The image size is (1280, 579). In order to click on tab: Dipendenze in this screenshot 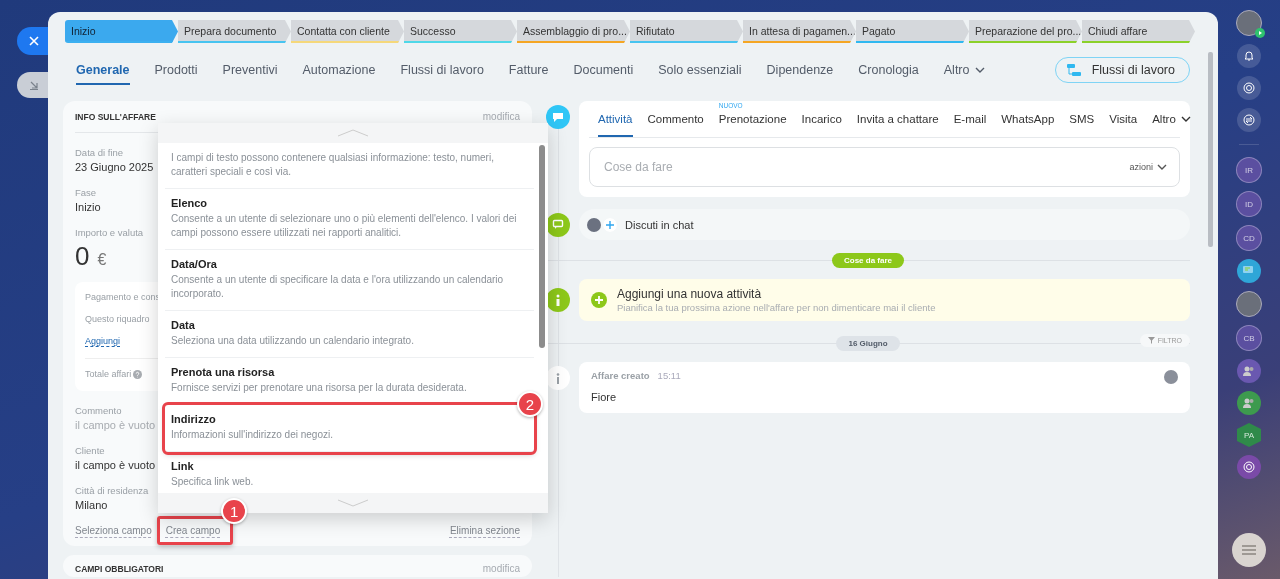, I will do `click(800, 70)`.